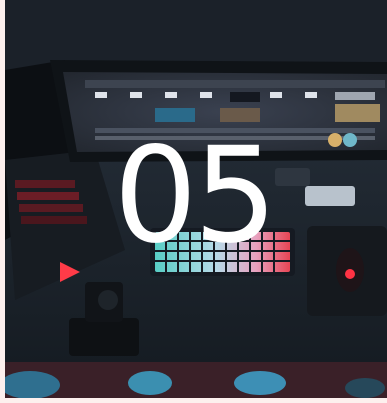 Image resolution: width=387 pixels, height=403 pixels. I want to click on mouse-logo-glow, so click(350, 274).